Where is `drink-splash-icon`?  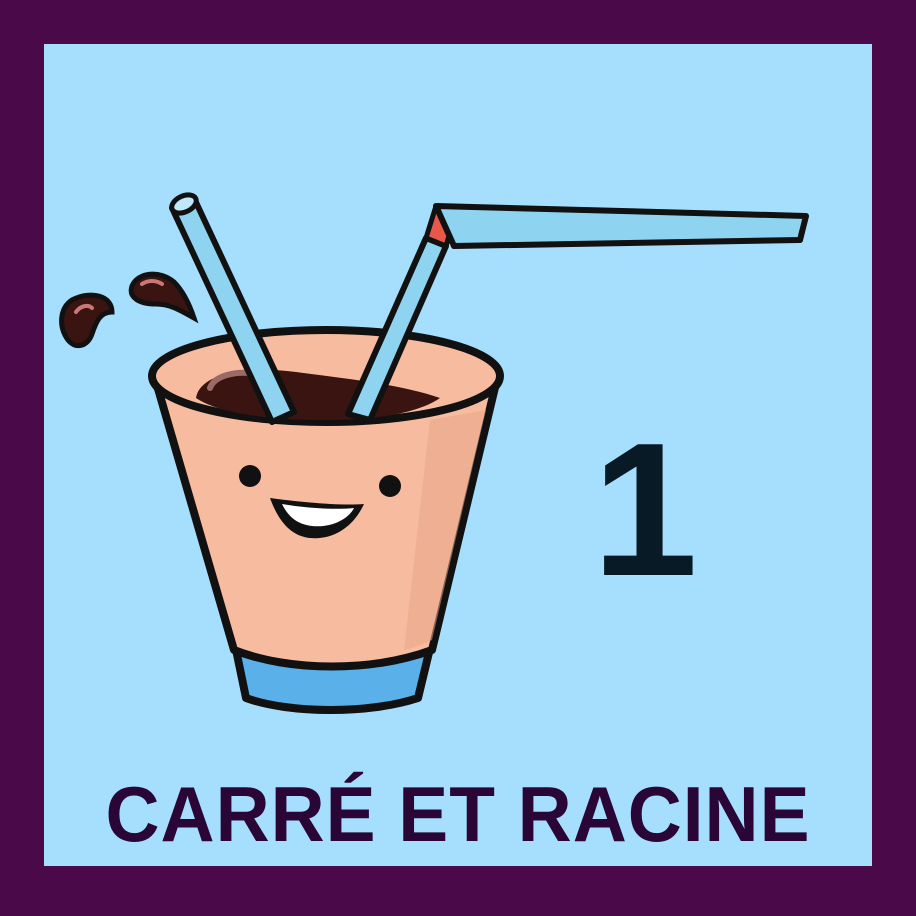
drink-splash-icon is located at coordinates (129, 310).